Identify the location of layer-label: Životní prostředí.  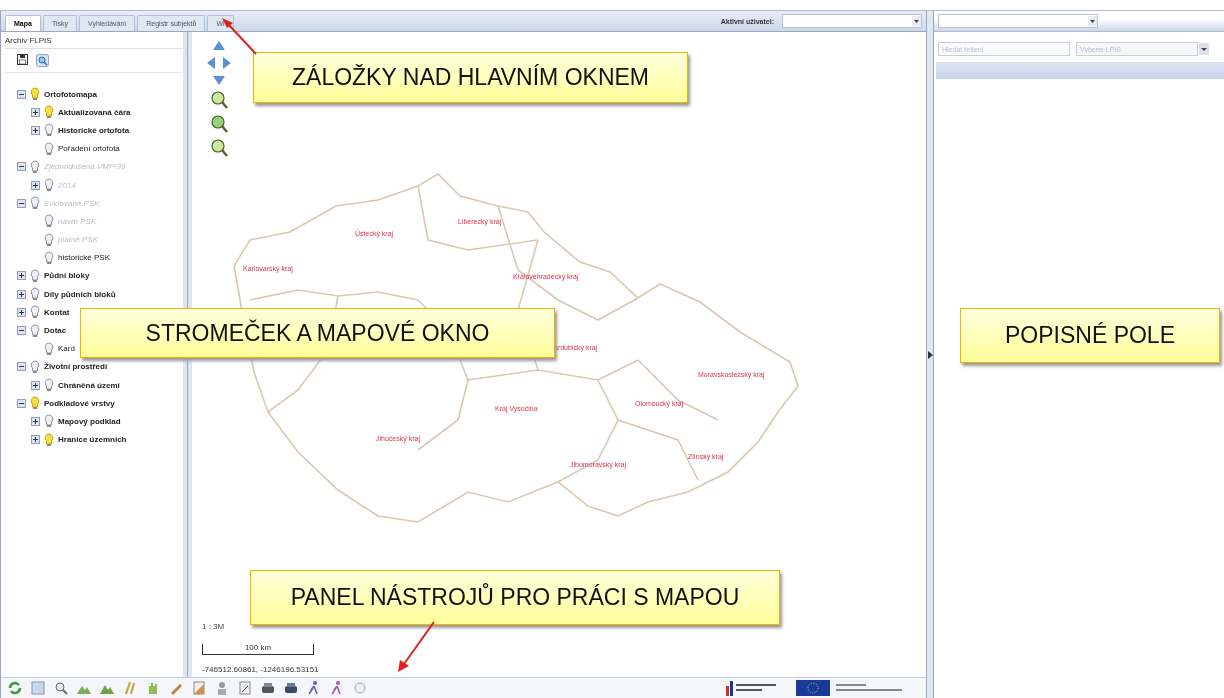
(76, 367).